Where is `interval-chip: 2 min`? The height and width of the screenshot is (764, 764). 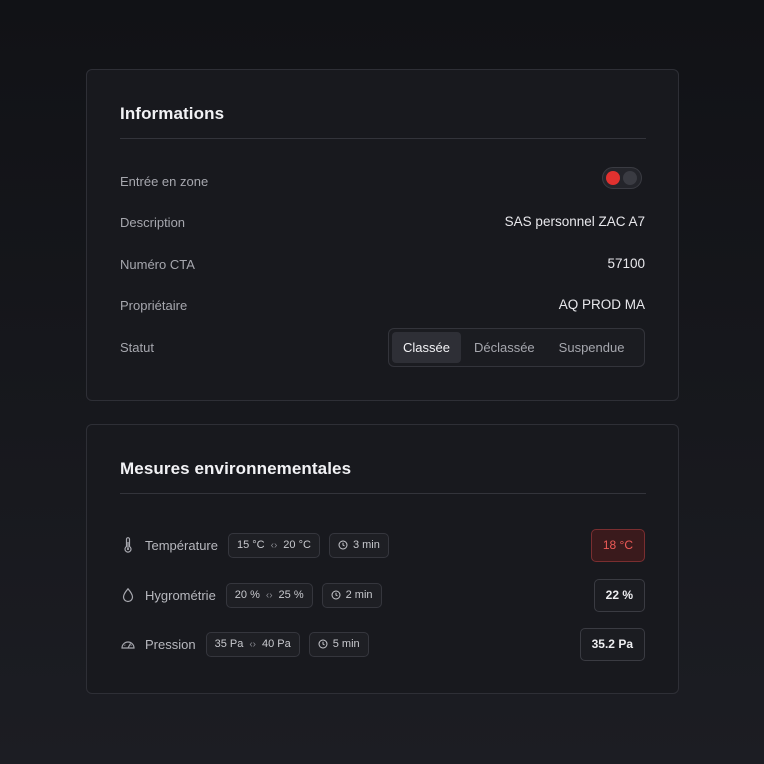
interval-chip: 2 min is located at coordinates (351, 595).